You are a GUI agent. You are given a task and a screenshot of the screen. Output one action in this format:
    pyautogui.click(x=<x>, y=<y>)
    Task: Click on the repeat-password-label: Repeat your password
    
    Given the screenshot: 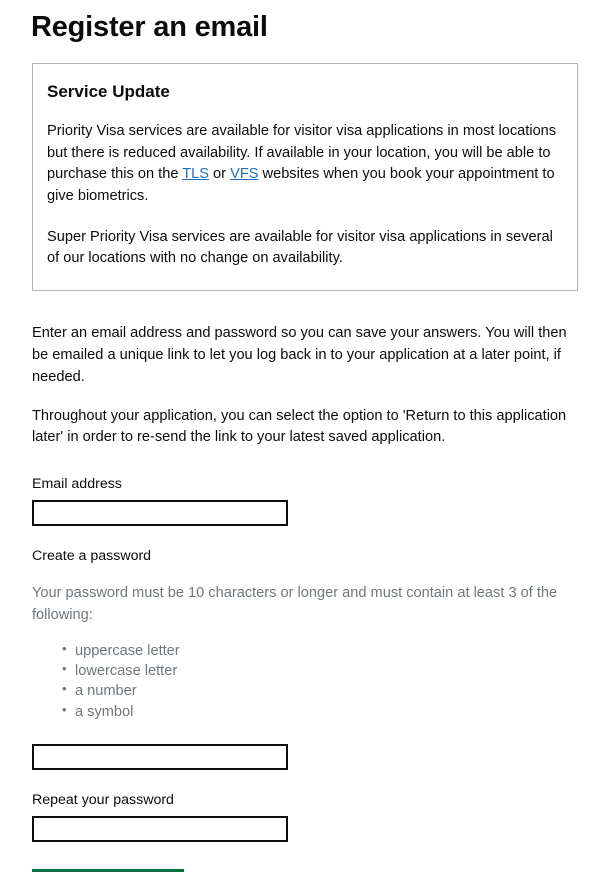 What is the action you would take?
    pyautogui.click(x=103, y=799)
    